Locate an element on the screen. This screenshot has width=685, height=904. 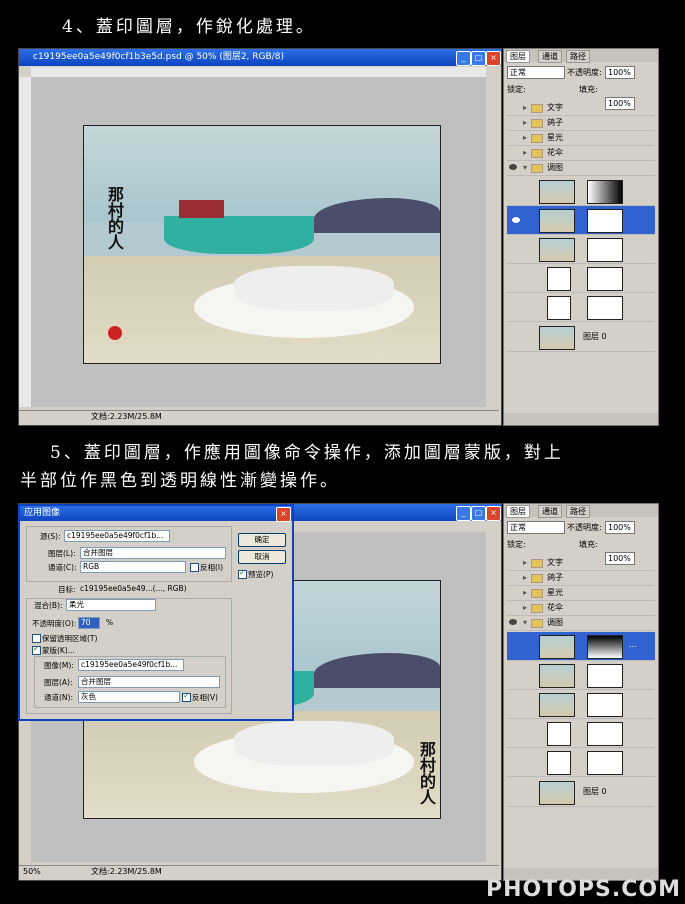
mask-checkbox is located at coordinates (36, 649).